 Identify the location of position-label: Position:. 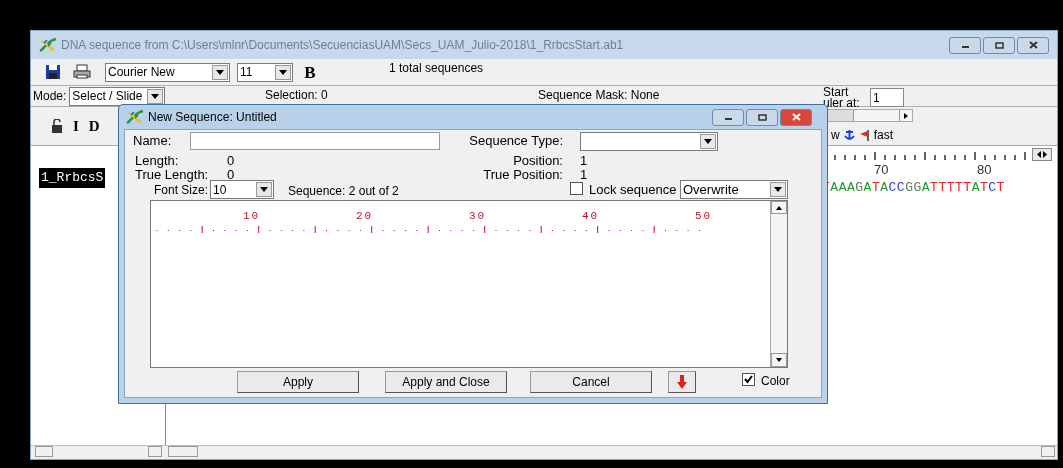
(538, 161).